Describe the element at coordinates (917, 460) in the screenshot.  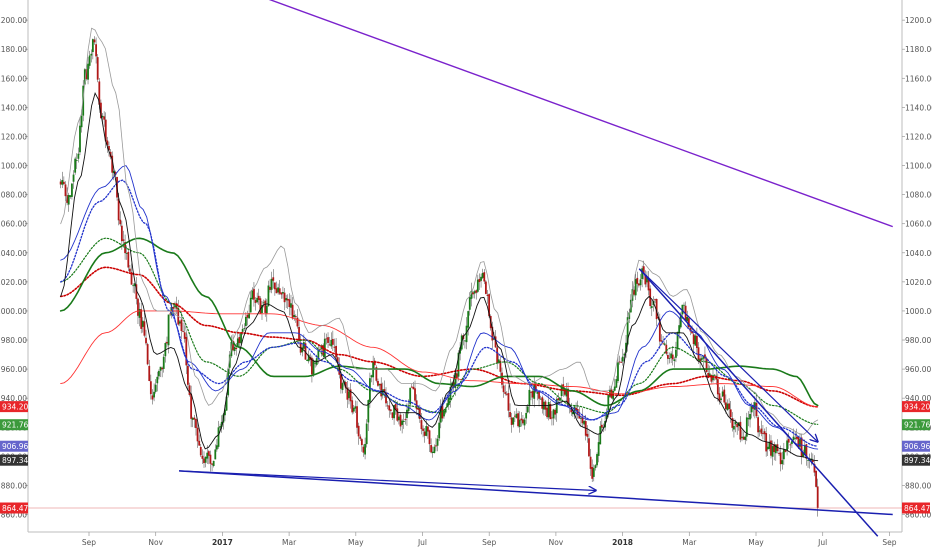
I see `price-tag-label-right: 897.34` at that location.